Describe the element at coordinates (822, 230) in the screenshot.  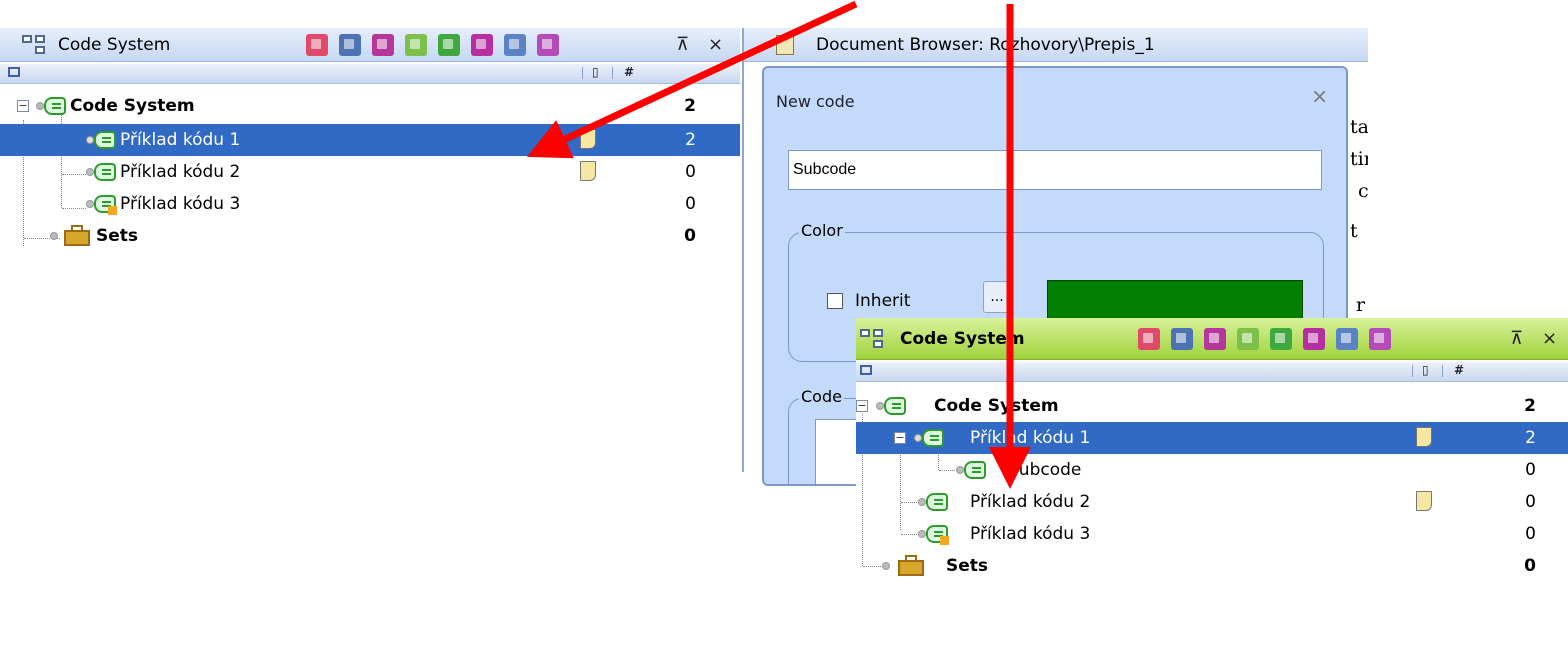
I see `color-group-label: Color` at that location.